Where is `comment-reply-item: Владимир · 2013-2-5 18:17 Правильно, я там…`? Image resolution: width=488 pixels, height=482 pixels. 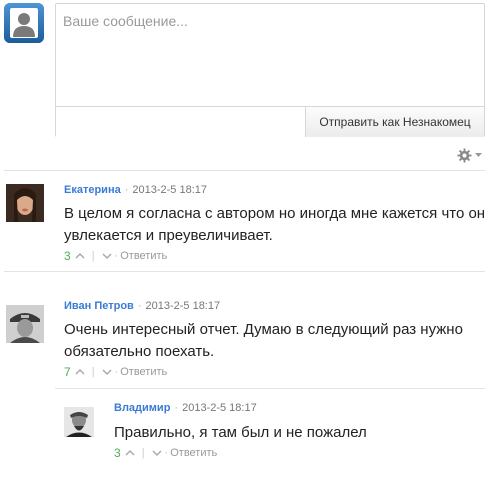
comment-reply-item: Владимир · 2013-2-5 18:17 Правильно, я там… is located at coordinates (275, 435).